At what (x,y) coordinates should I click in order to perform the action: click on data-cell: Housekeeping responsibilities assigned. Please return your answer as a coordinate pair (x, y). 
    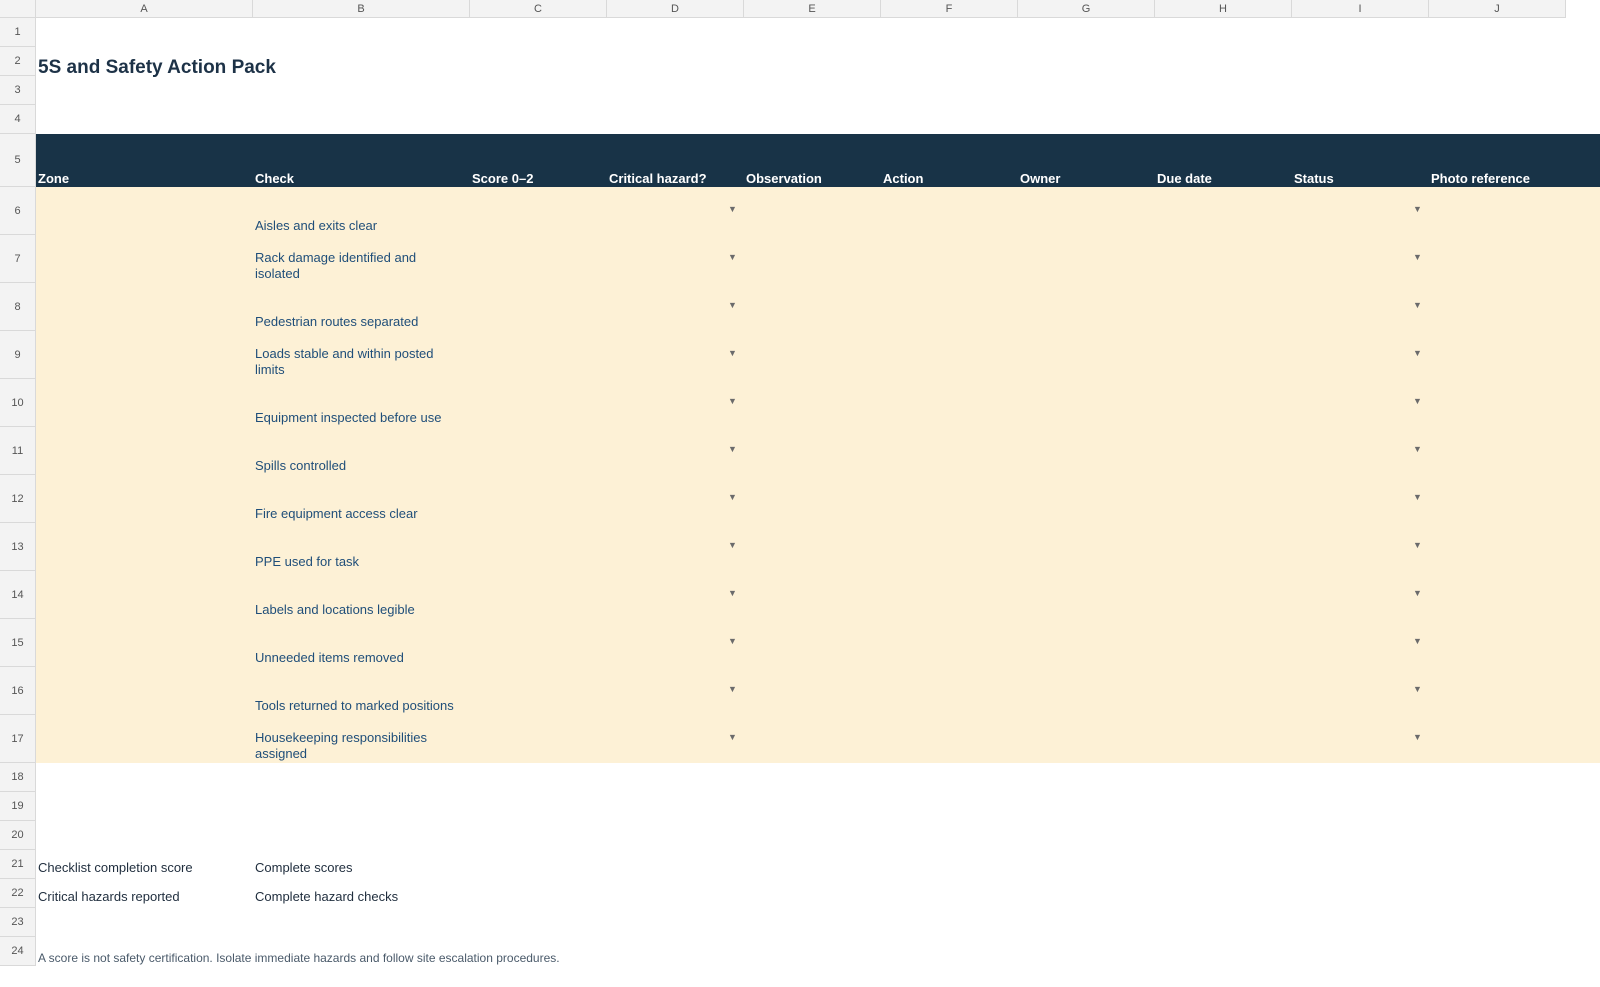
    Looking at the image, I should click on (361, 739).